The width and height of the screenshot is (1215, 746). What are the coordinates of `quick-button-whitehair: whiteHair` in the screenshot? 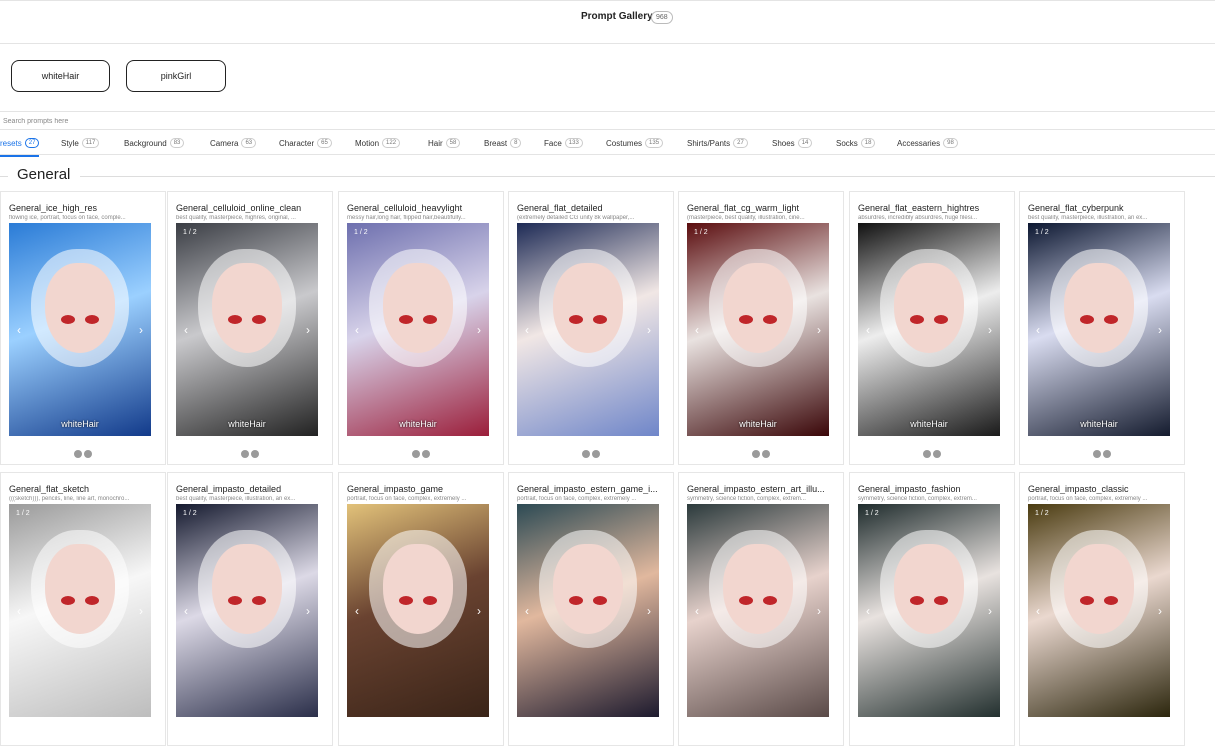 It's located at (60, 76).